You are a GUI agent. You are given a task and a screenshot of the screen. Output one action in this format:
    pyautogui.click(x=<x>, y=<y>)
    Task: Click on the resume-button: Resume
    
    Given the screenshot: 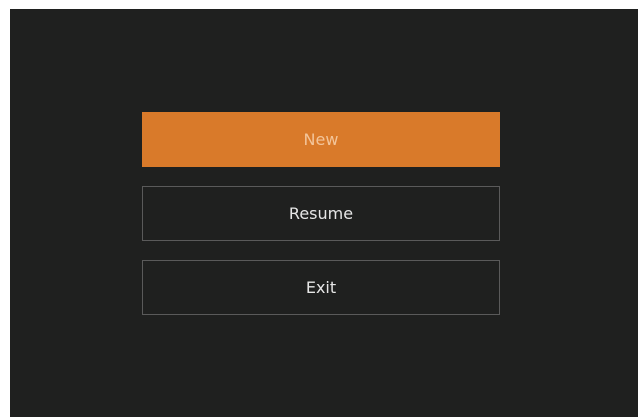 What is the action you would take?
    pyautogui.click(x=321, y=213)
    